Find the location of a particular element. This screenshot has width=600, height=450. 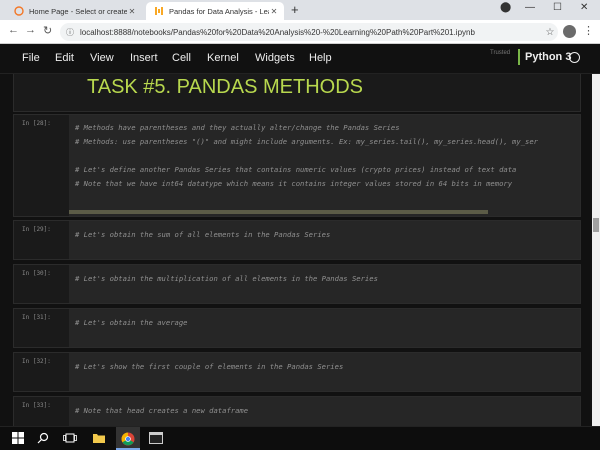

cell-prompt: In [29]: is located at coordinates (36, 229).